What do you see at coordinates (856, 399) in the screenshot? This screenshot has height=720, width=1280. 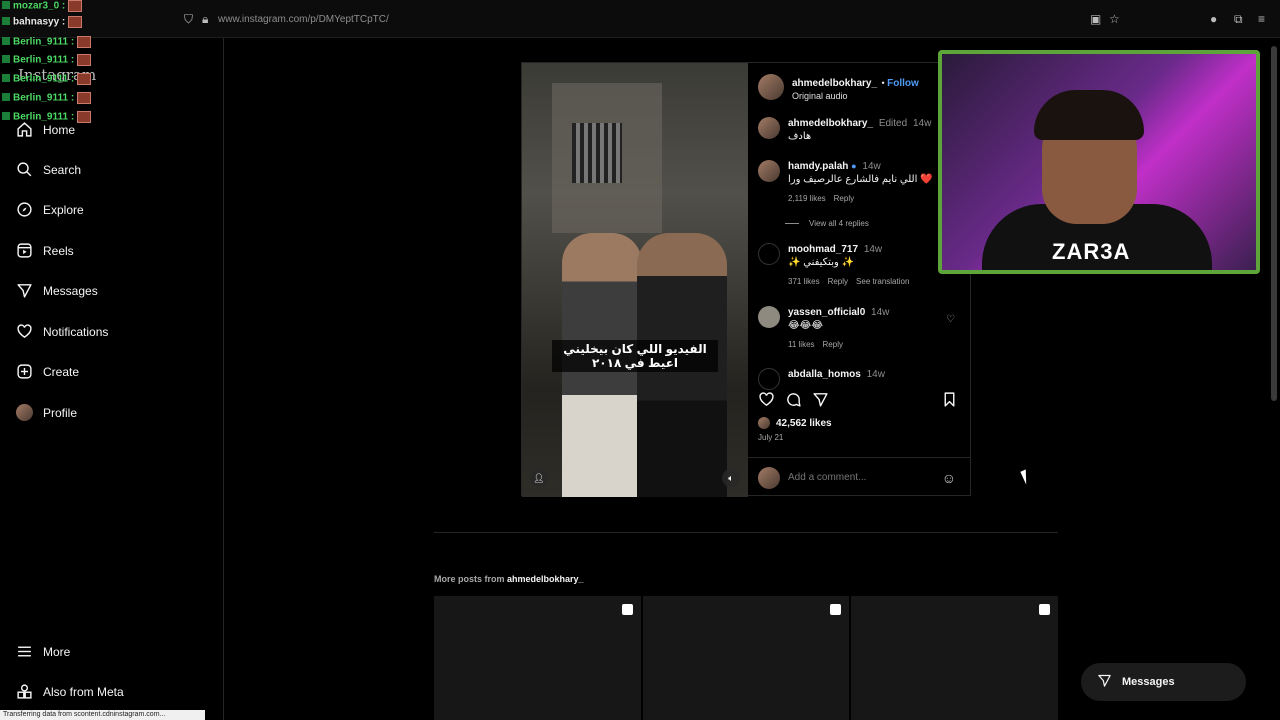 I see `post-actions` at bounding box center [856, 399].